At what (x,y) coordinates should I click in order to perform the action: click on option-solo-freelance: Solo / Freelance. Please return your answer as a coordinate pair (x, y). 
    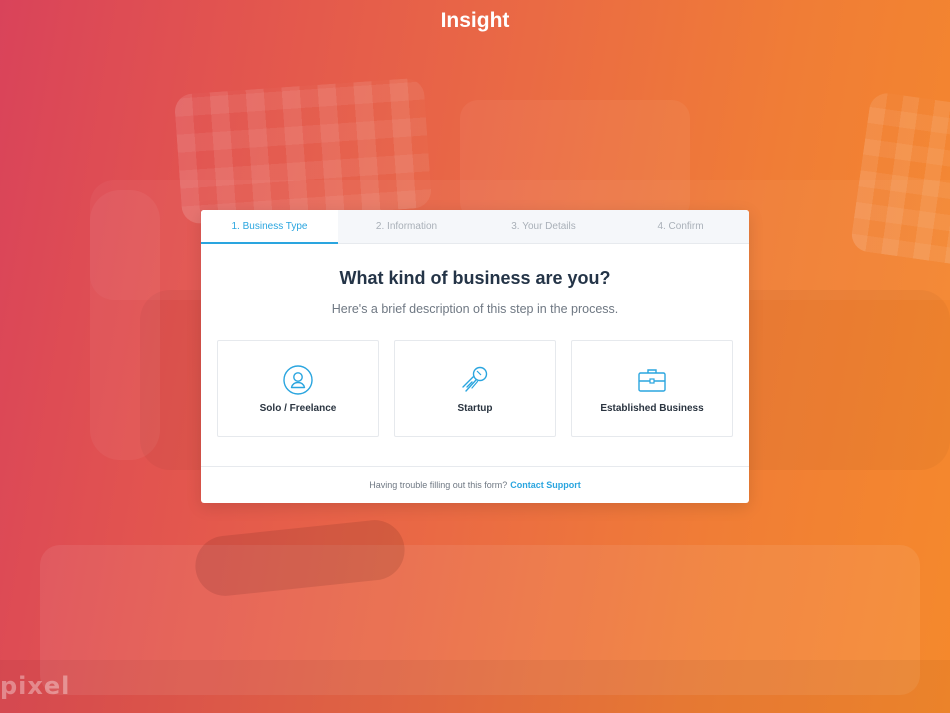
    Looking at the image, I should click on (298, 388).